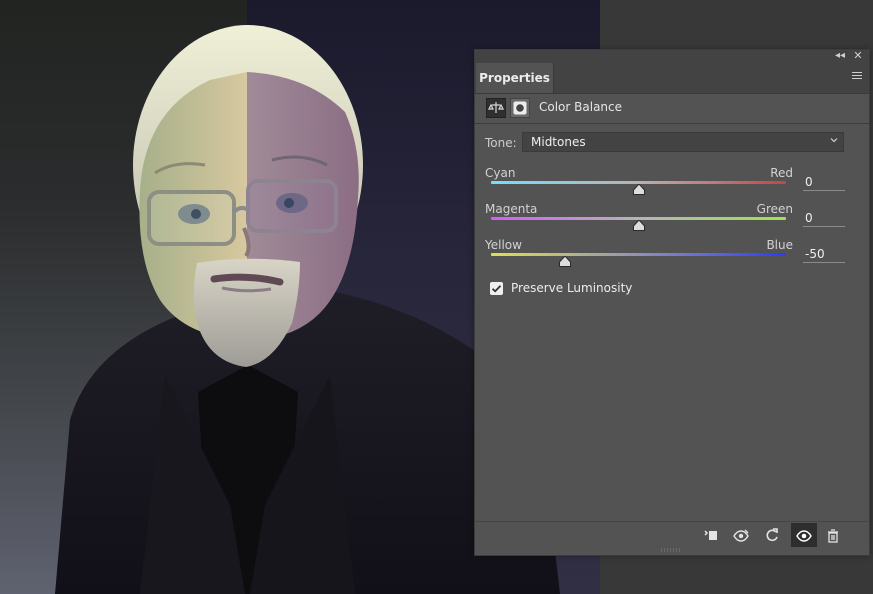 Image resolution: width=873 pixels, height=594 pixels. Describe the element at coordinates (572, 288) in the screenshot. I see `preserve-luminosity-label: Preserve Luminosity` at that location.